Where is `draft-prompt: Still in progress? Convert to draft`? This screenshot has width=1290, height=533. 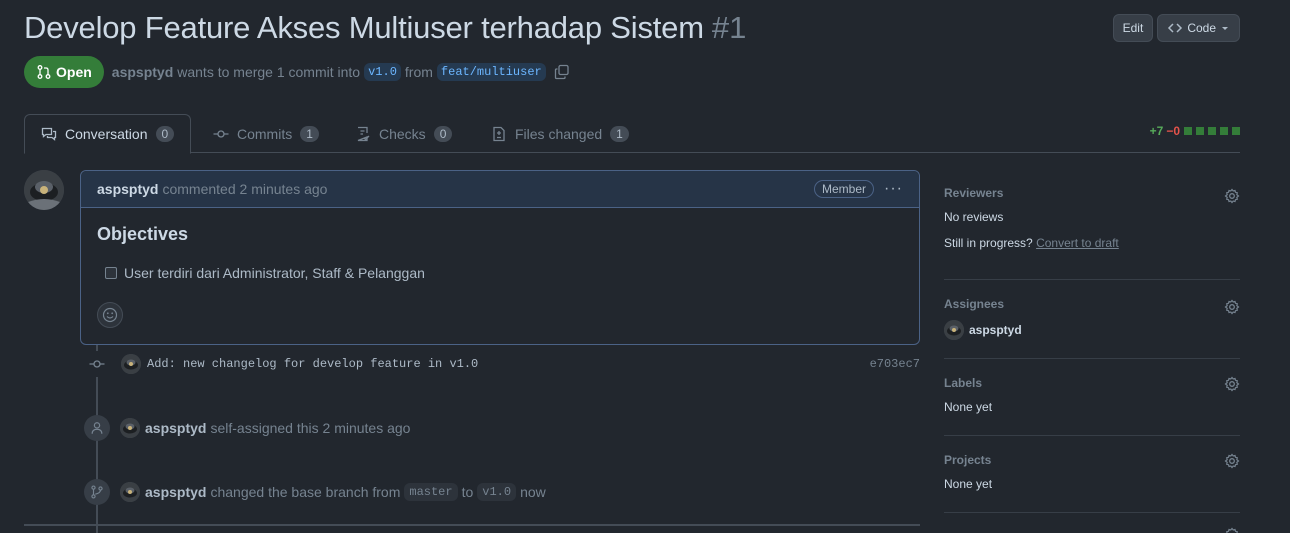
draft-prompt: Still in progress? Convert to draft is located at coordinates (1092, 243).